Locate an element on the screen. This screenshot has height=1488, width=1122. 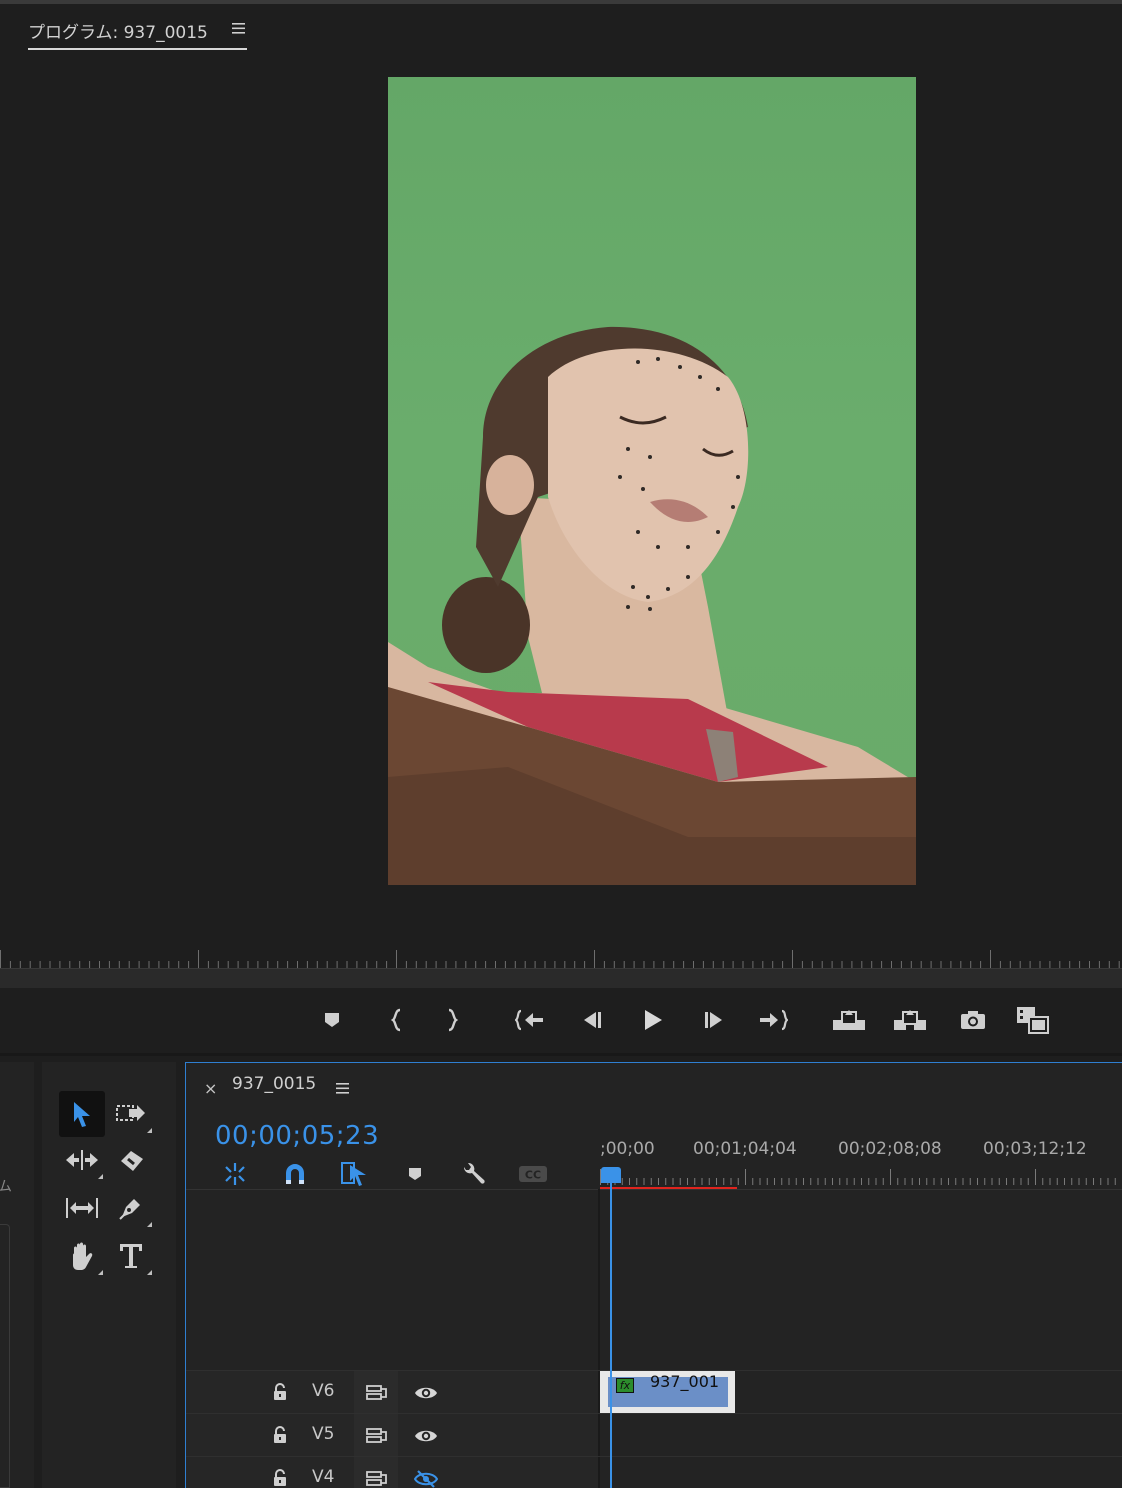
step-forward-icon is located at coordinates (714, 1020).